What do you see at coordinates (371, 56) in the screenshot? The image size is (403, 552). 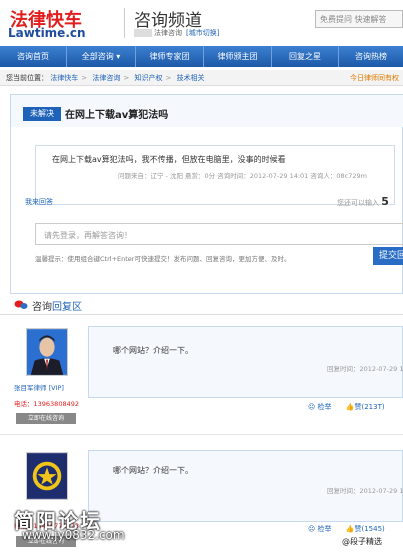 I see `nav-hot-list: 咨询热榜` at bounding box center [371, 56].